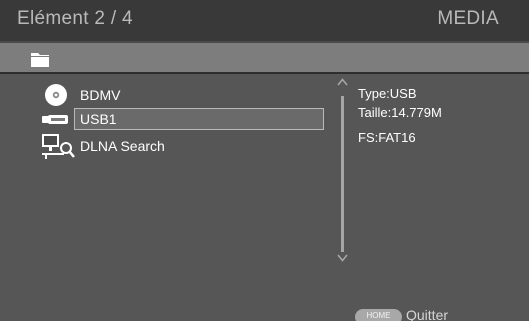 This screenshot has height=321, width=529. What do you see at coordinates (56, 95) in the screenshot?
I see `disc-icon` at bounding box center [56, 95].